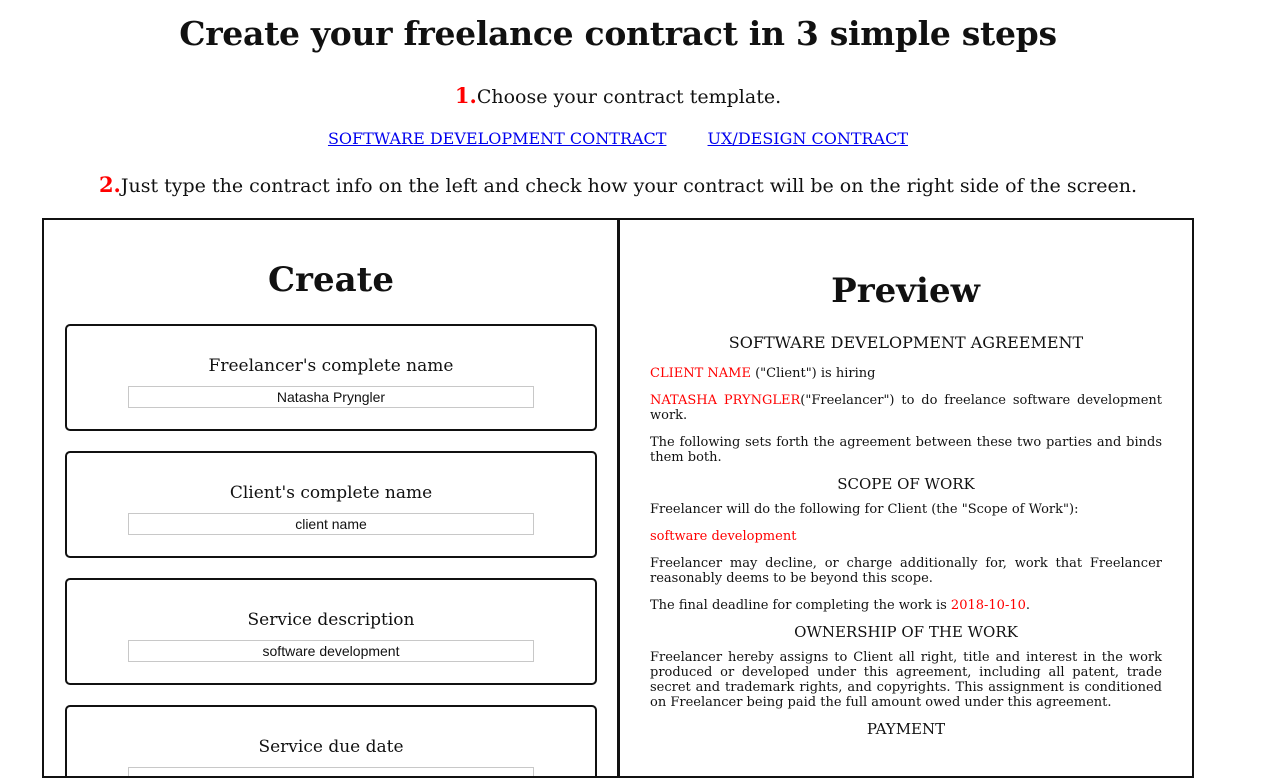  What do you see at coordinates (331, 504) in the screenshot?
I see `client-name-card: Client's complete name` at bounding box center [331, 504].